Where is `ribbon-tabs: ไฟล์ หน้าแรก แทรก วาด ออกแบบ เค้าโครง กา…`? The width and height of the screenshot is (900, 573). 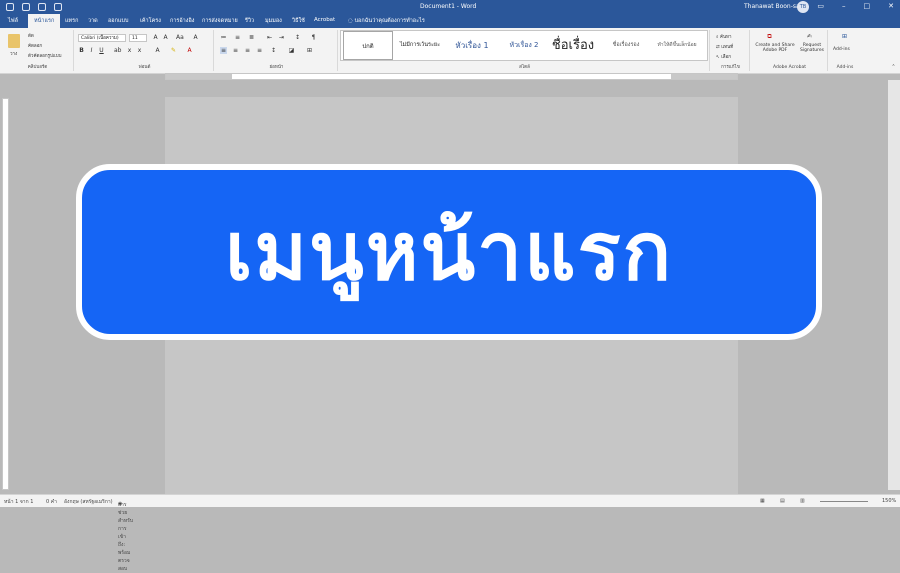
ribbon-tabs: ไฟล์ หน้าแรก แทรก วาด ออกแบบ เค้าโครง กา… is located at coordinates (450, 21).